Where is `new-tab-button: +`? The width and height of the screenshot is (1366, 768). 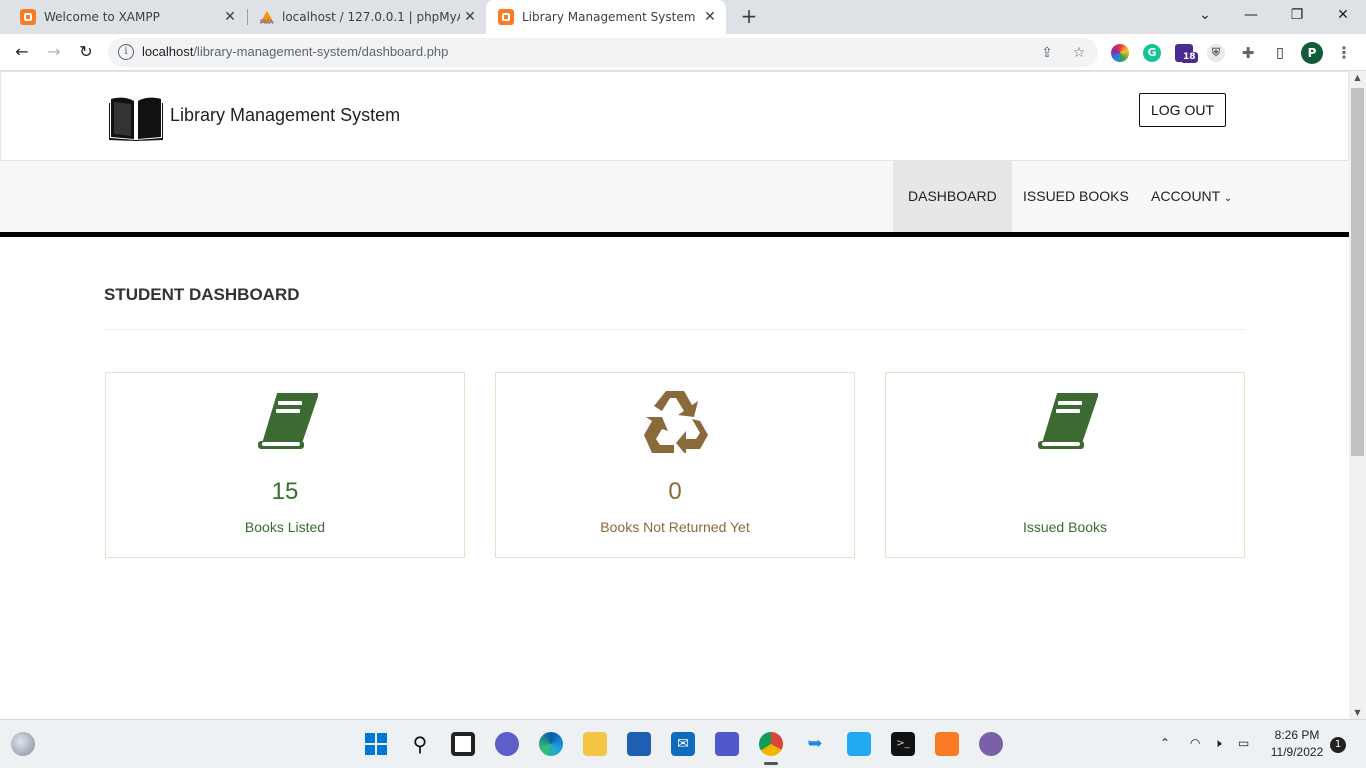 new-tab-button: + is located at coordinates (749, 16).